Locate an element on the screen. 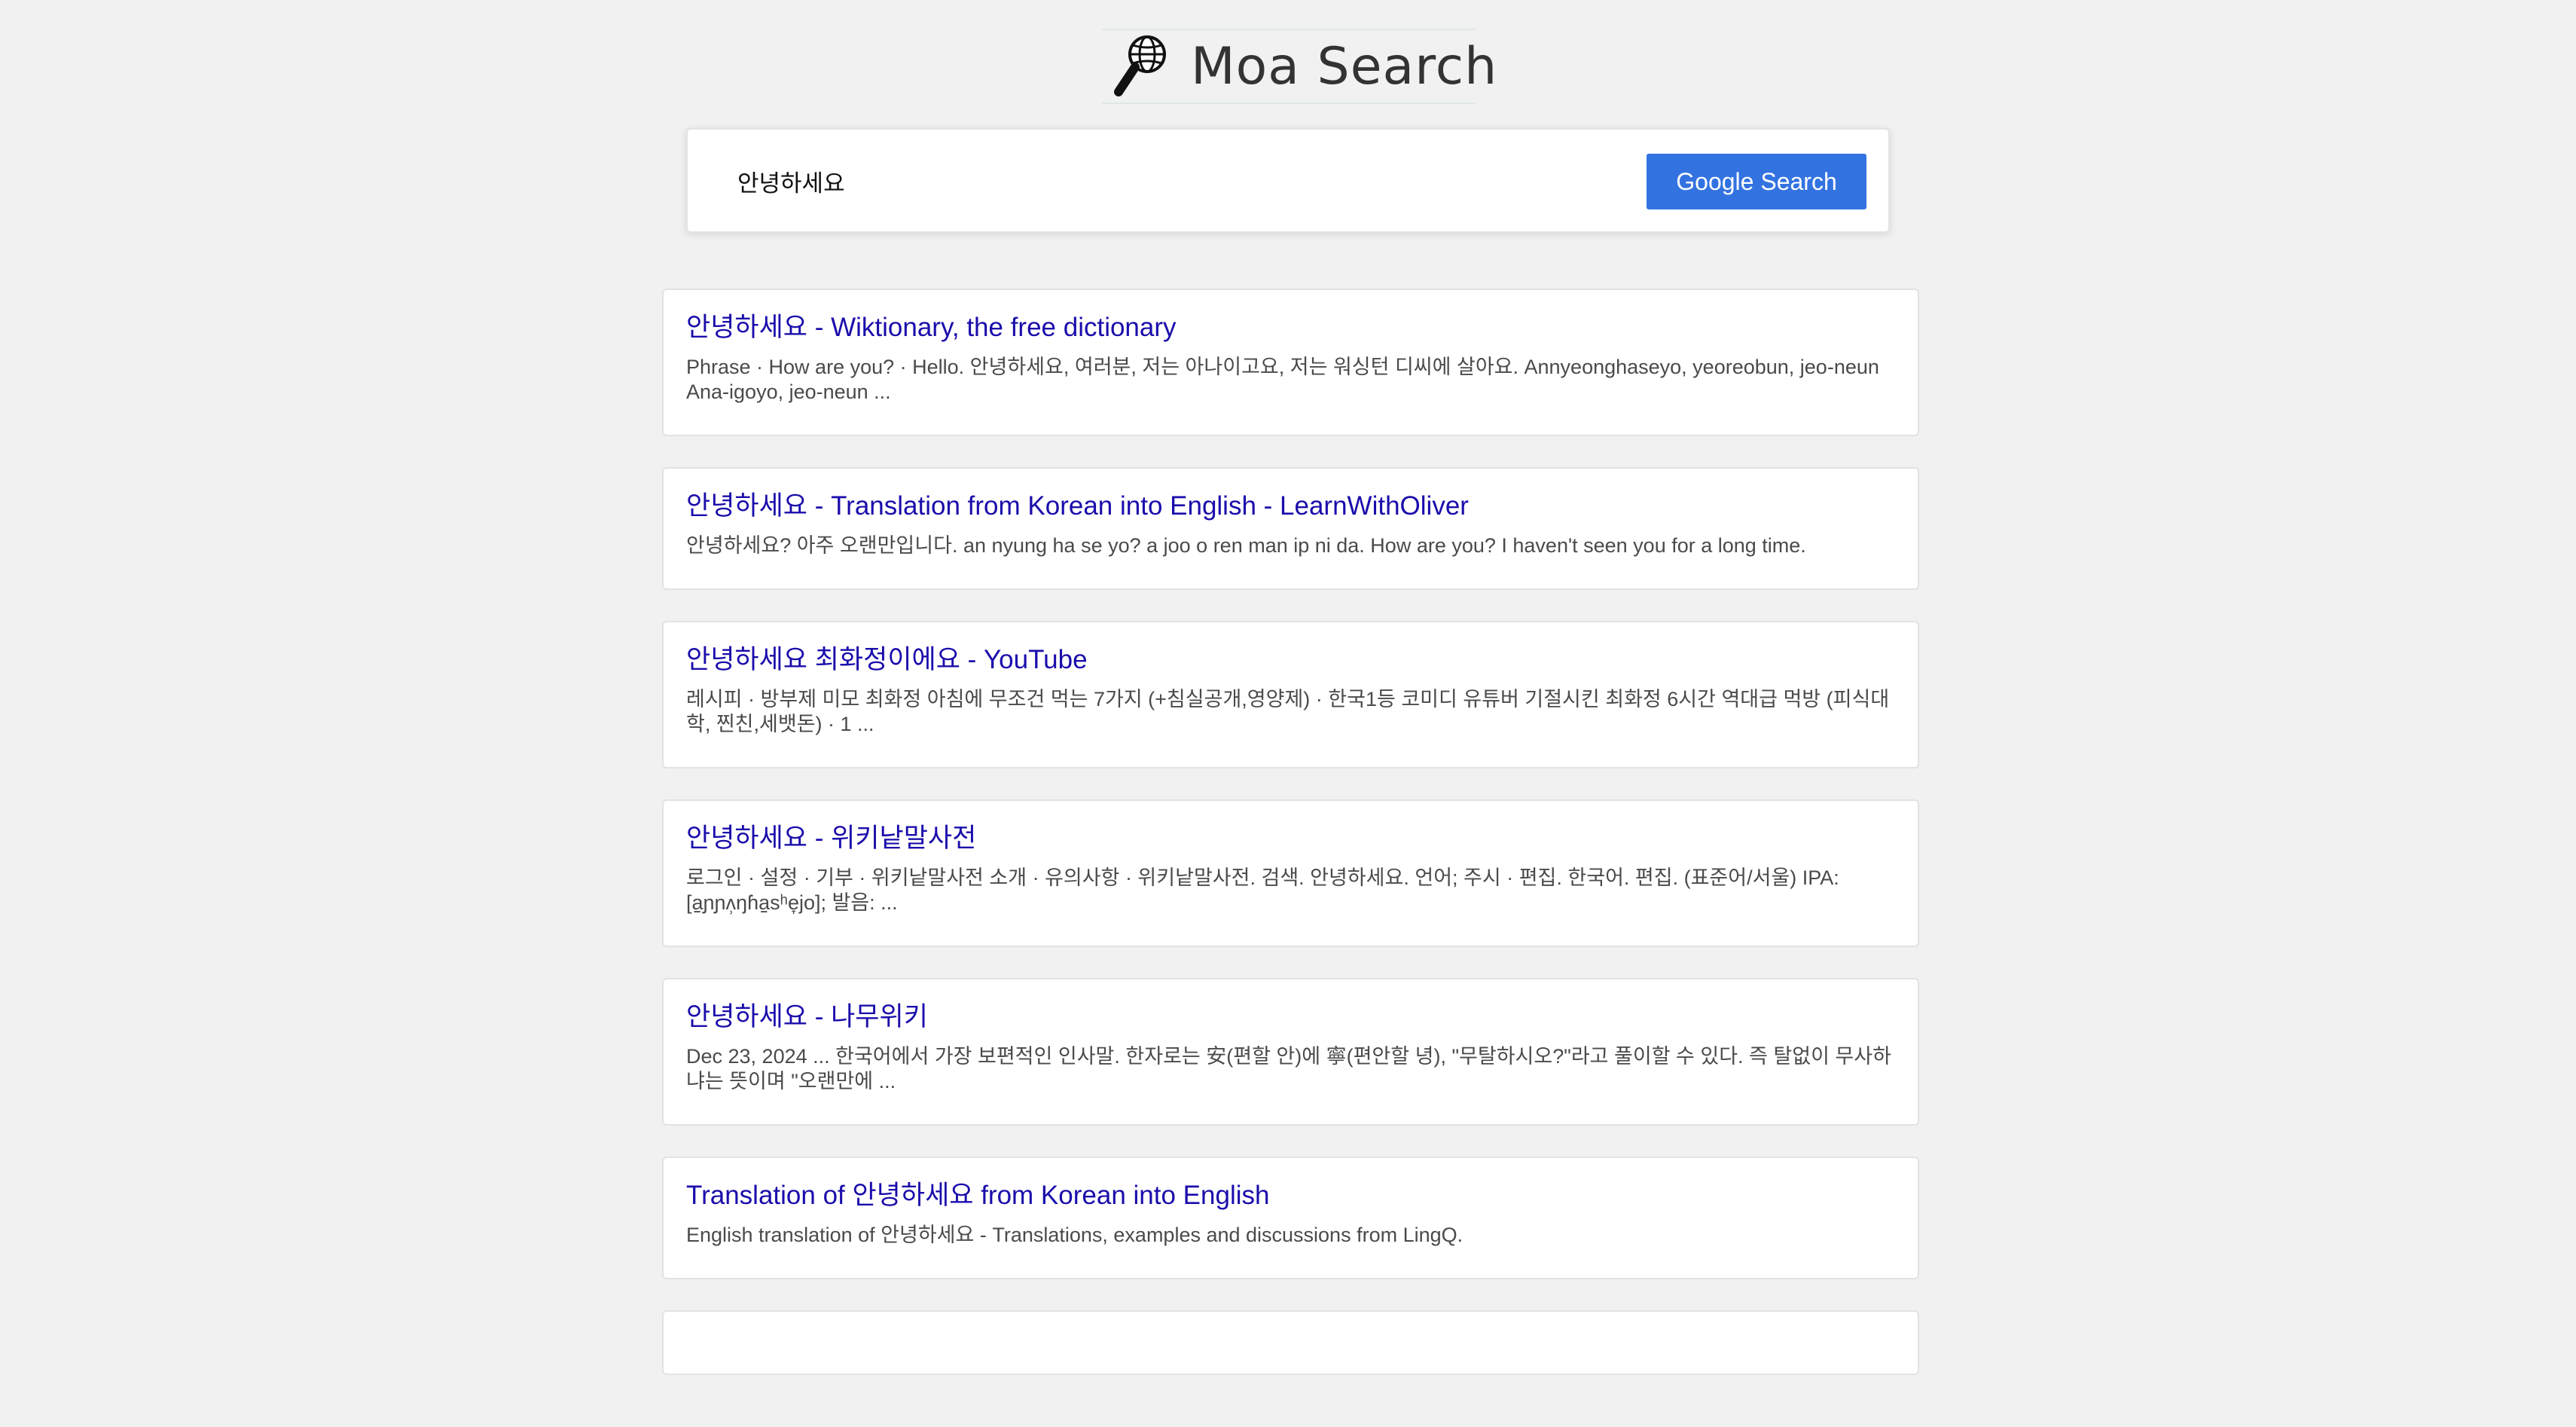 This screenshot has height=1427, width=2576. result-title-link: 안녕하세요 - Wiktionary, the free dictionary is located at coordinates (1291, 328).